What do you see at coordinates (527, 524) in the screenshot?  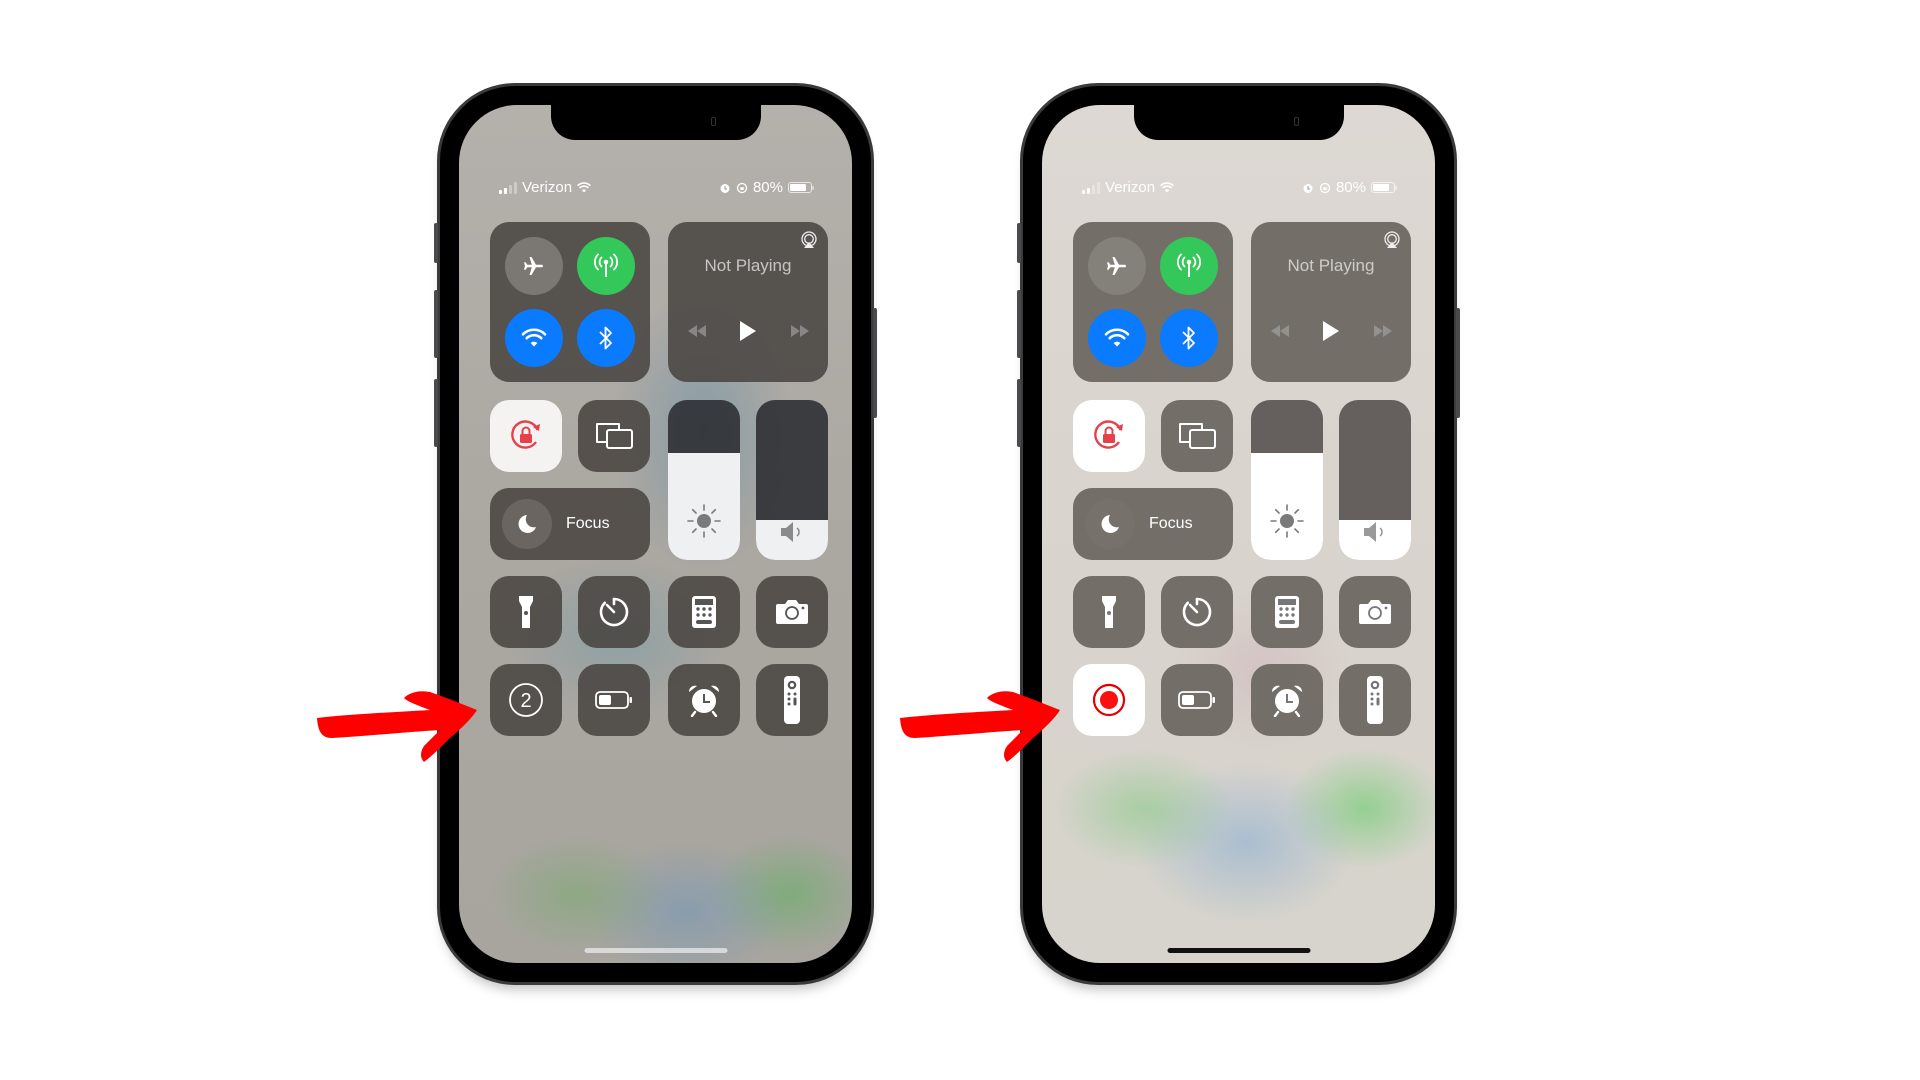 I see `focus-moon-circle` at bounding box center [527, 524].